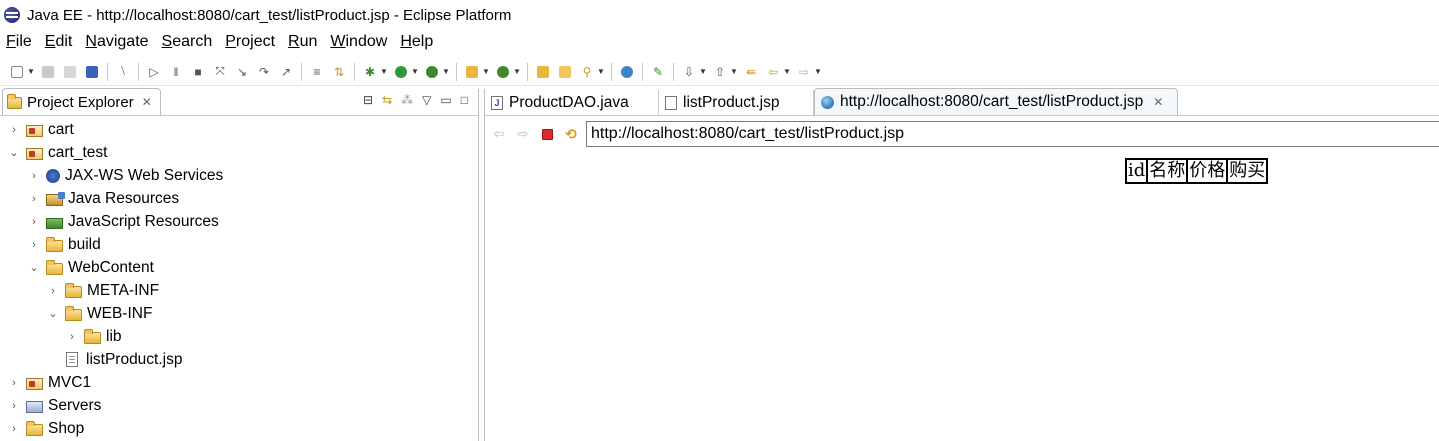 The image size is (1439, 441). Describe the element at coordinates (543, 72) in the screenshot. I see `open-type-icon` at that location.